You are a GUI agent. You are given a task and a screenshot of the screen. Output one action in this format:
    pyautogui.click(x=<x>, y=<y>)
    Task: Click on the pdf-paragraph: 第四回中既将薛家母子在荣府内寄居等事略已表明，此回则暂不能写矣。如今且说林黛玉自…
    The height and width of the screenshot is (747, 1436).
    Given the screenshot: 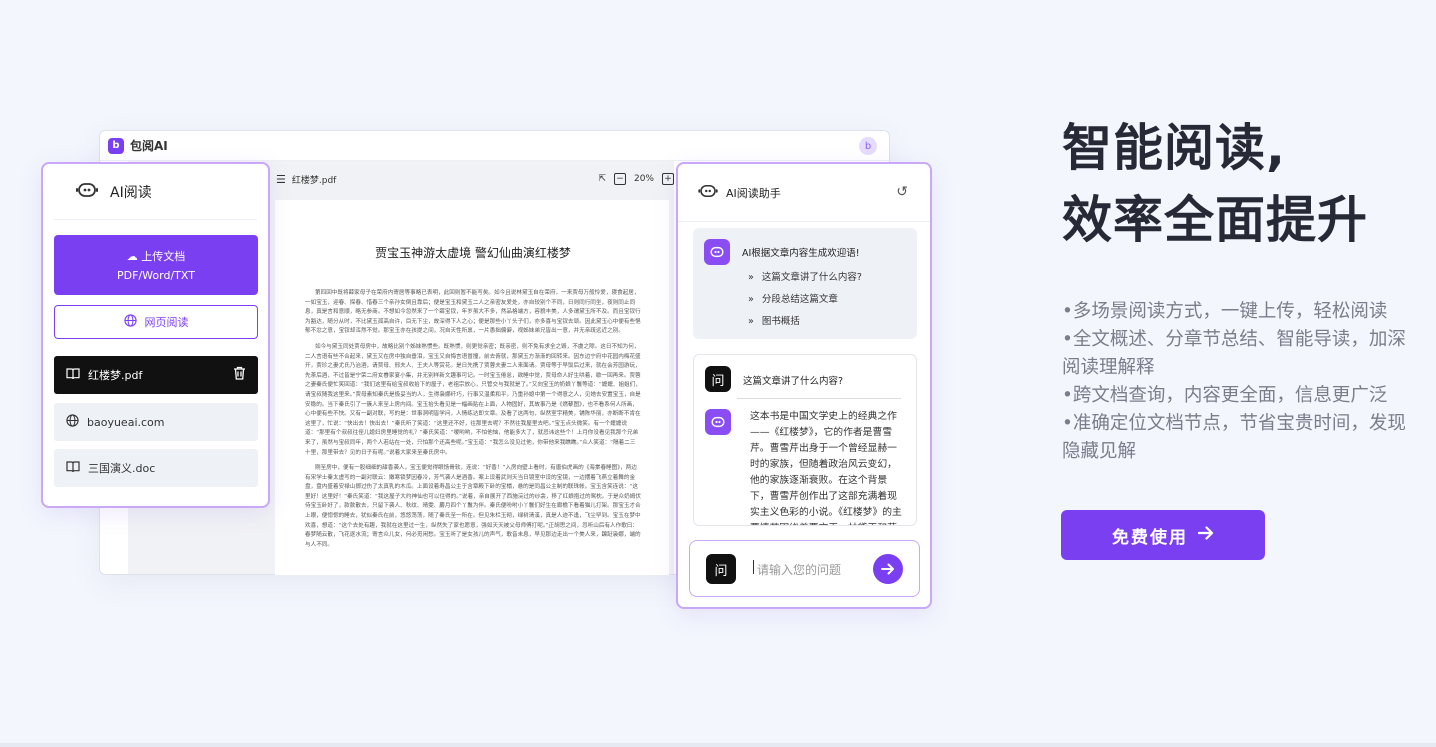 What is the action you would take?
    pyautogui.click(x=473, y=312)
    